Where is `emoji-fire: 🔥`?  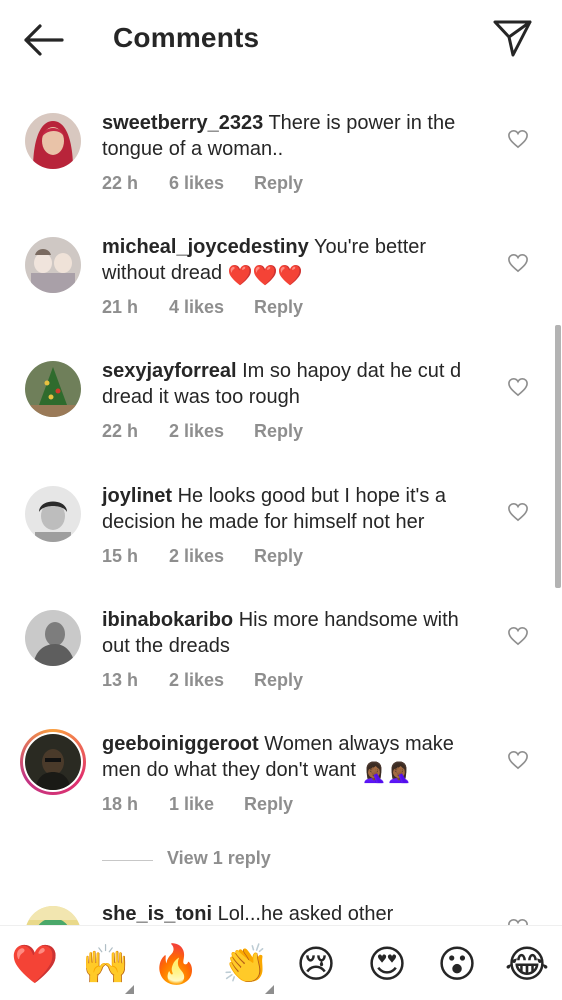
emoji-fire: 🔥 is located at coordinates (176, 965).